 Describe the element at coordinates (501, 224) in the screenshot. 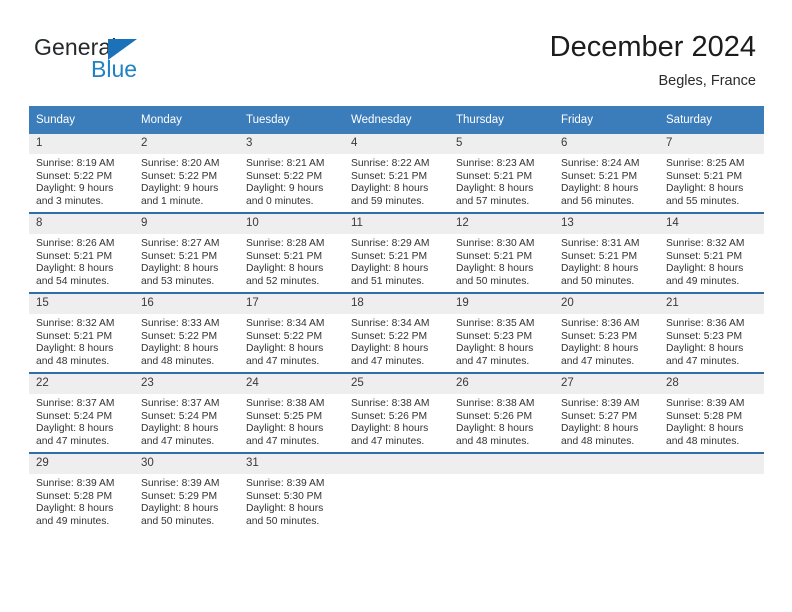

I see `day-number: 12` at that location.